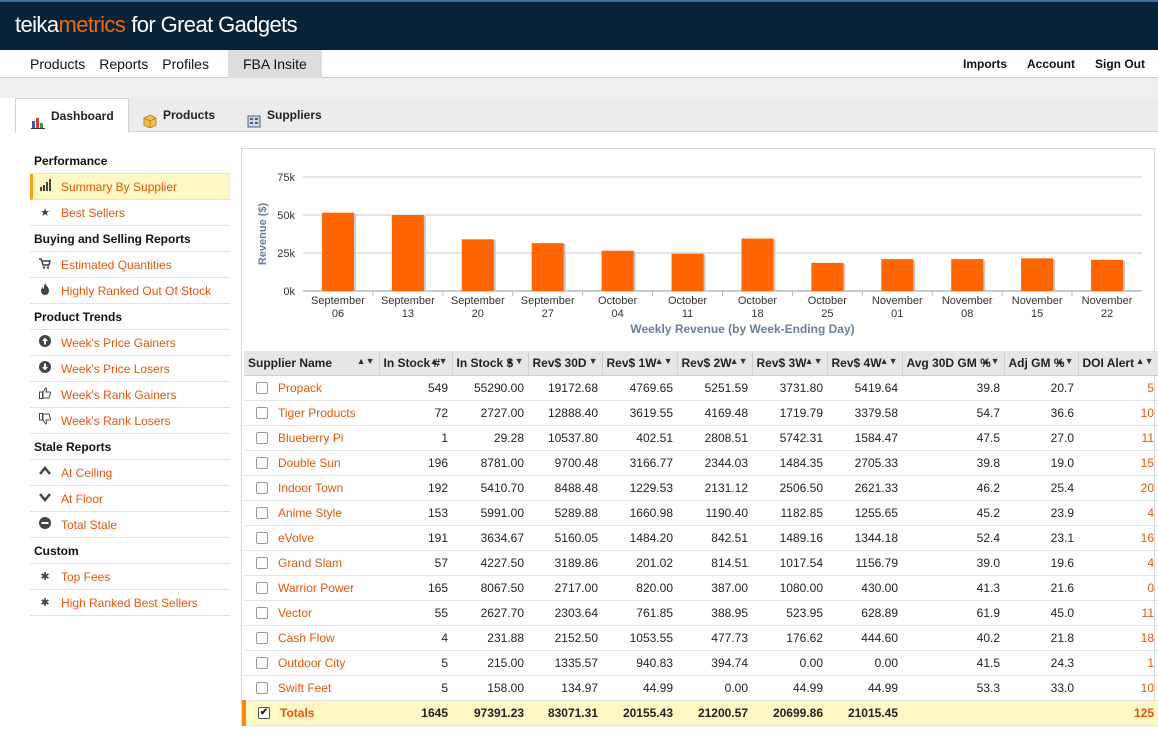 The image size is (1158, 751). Describe the element at coordinates (311, 413) in the screenshot. I see `supplier-name-link: Tiger Products` at that location.